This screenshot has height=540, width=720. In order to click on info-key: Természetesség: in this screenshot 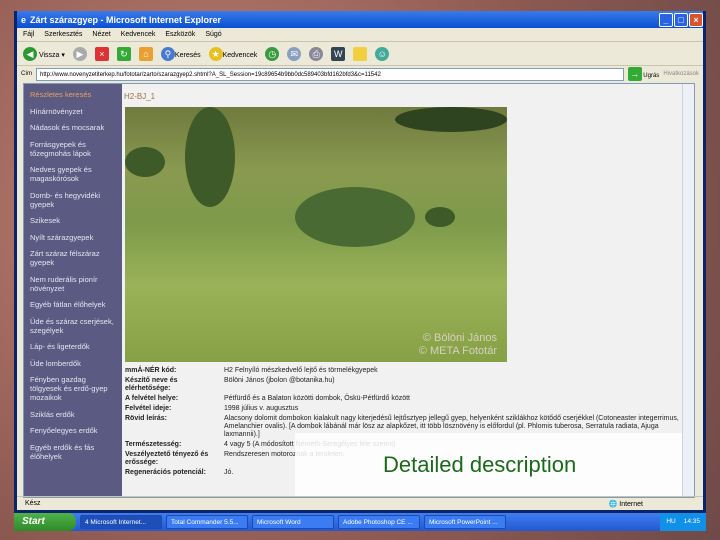, I will do `click(153, 444)`.